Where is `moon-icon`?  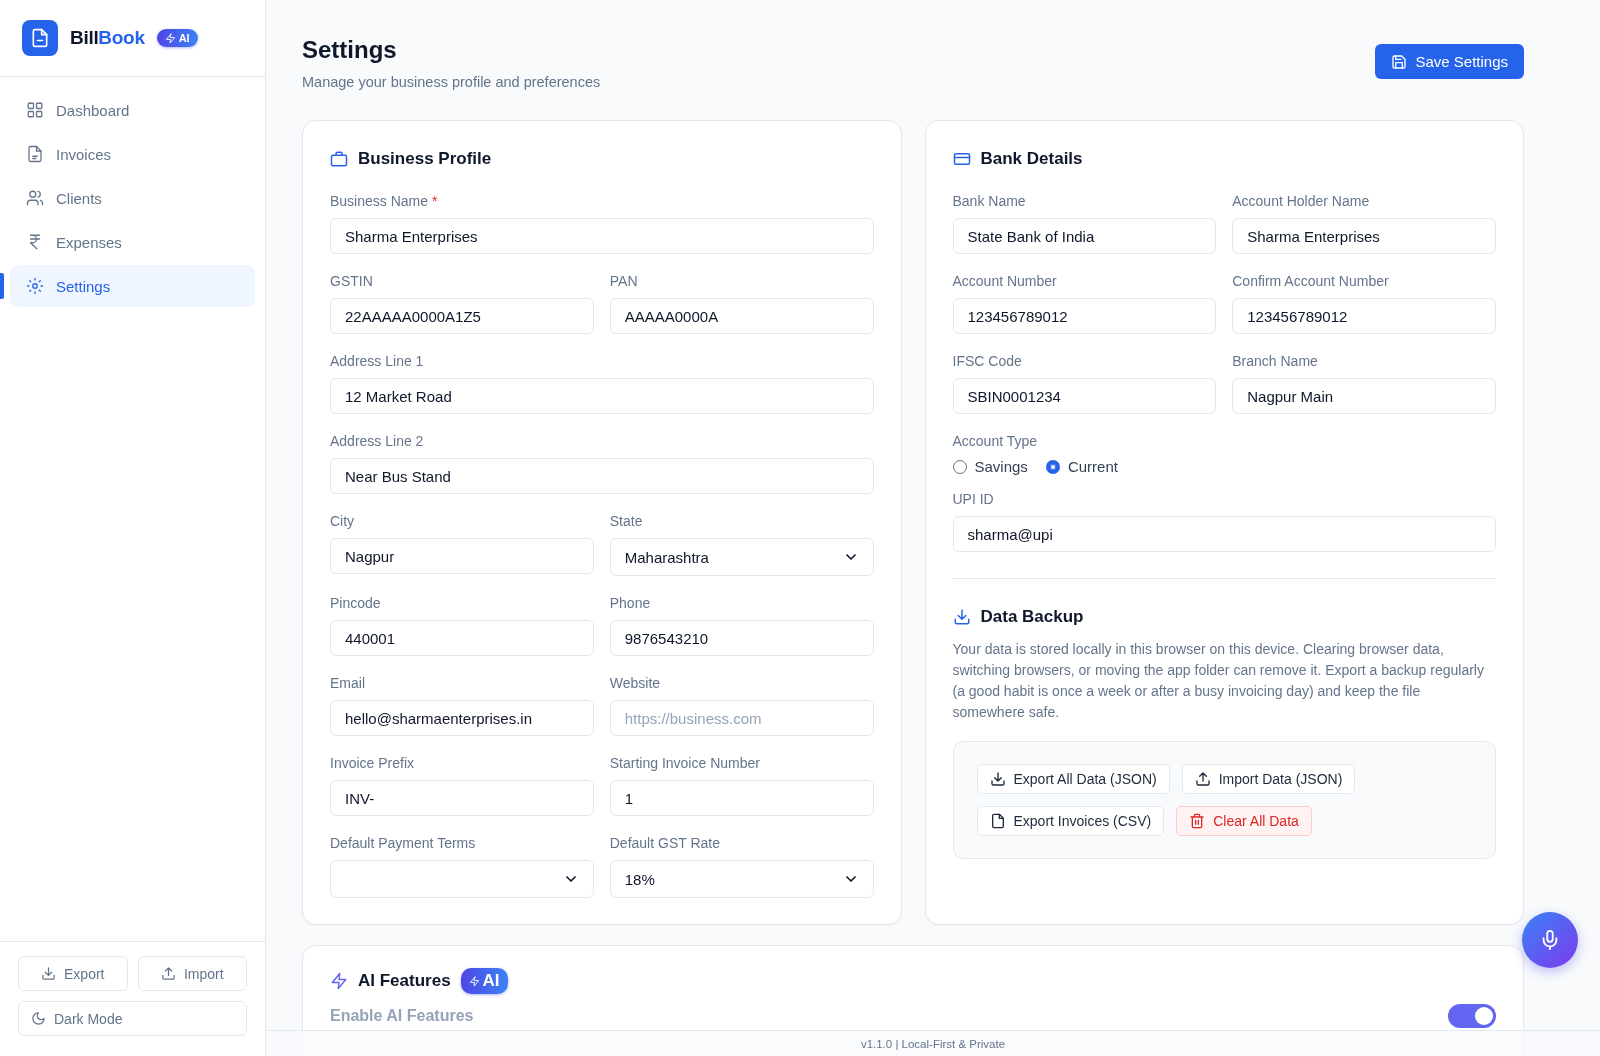
moon-icon is located at coordinates (38, 1018).